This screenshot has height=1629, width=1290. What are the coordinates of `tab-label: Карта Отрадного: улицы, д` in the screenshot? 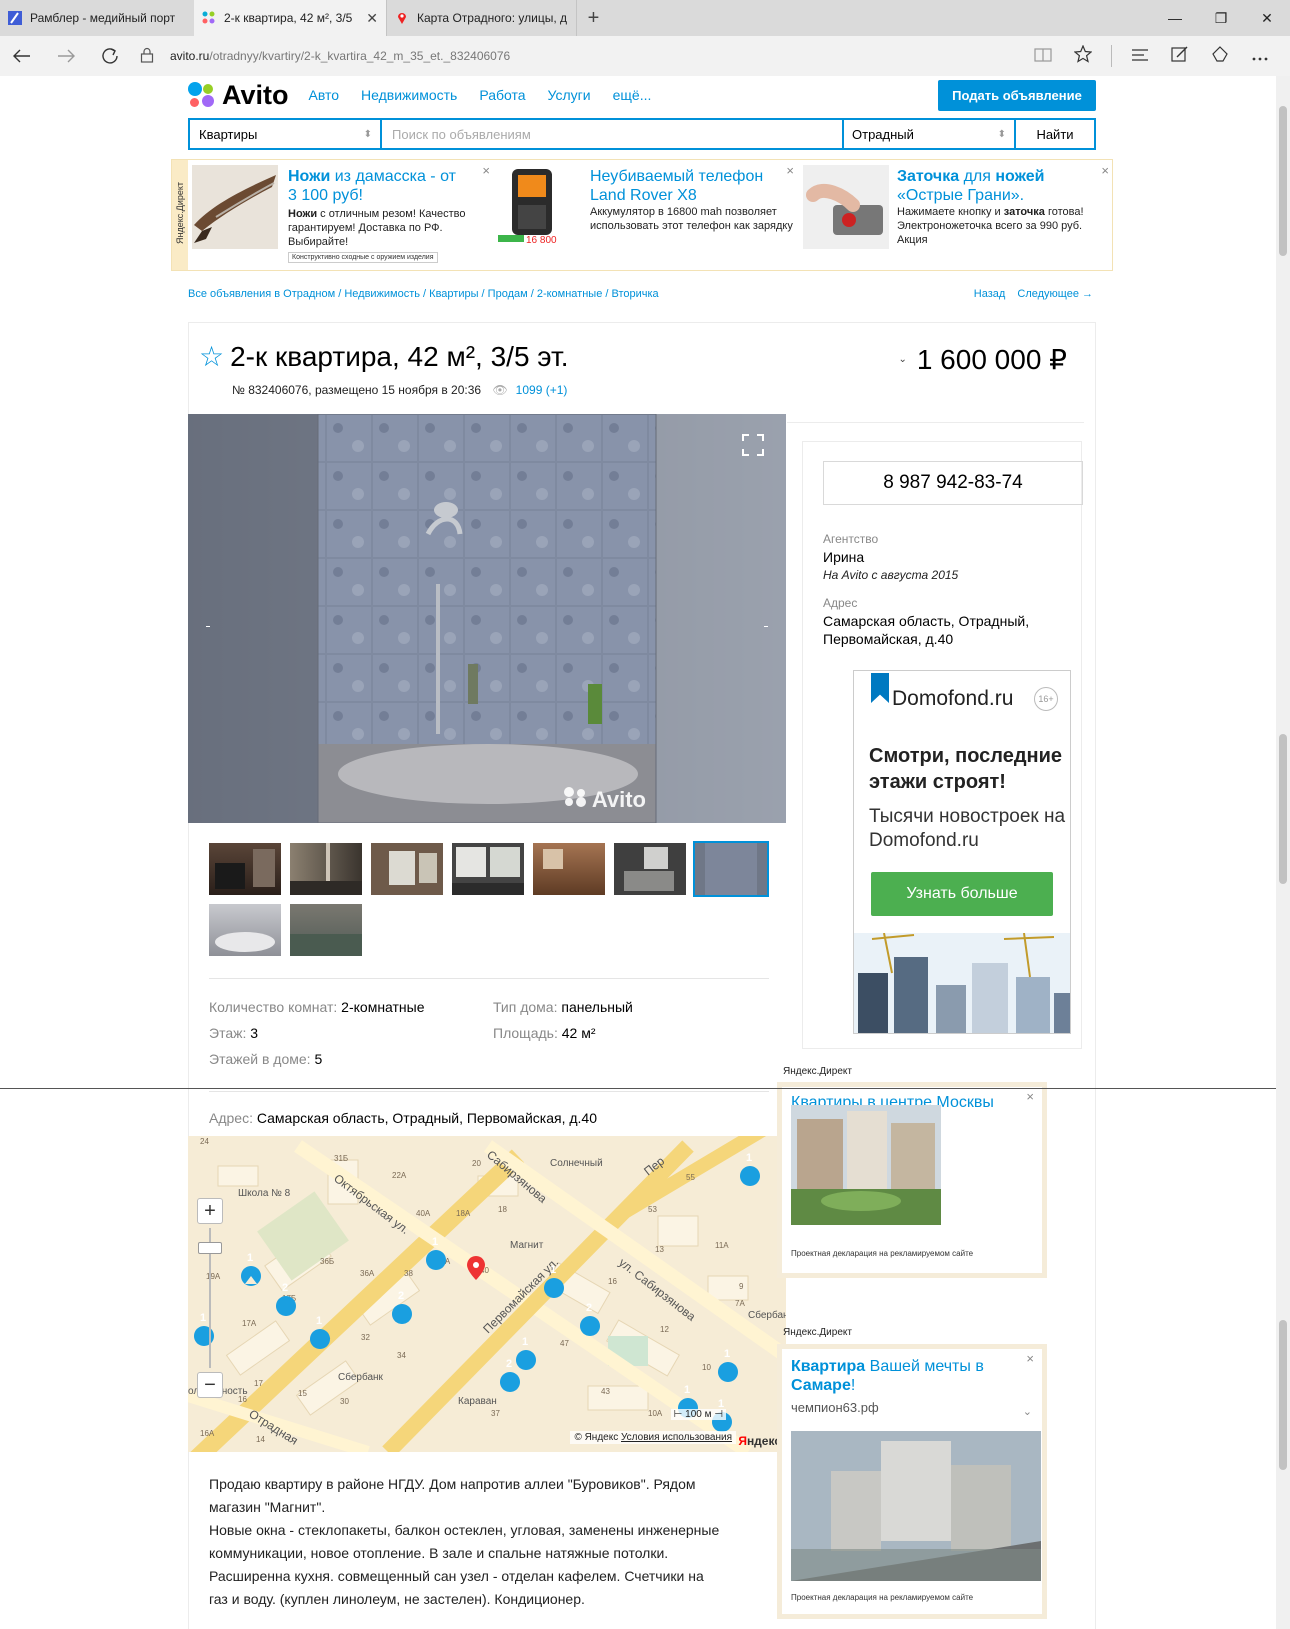 It's located at (492, 18).